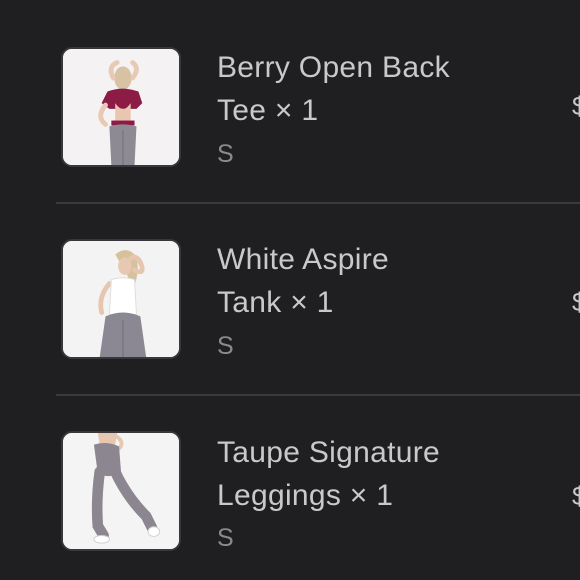  What do you see at coordinates (305, 495) in the screenshot?
I see `product-name-line2: Leggings × 1` at bounding box center [305, 495].